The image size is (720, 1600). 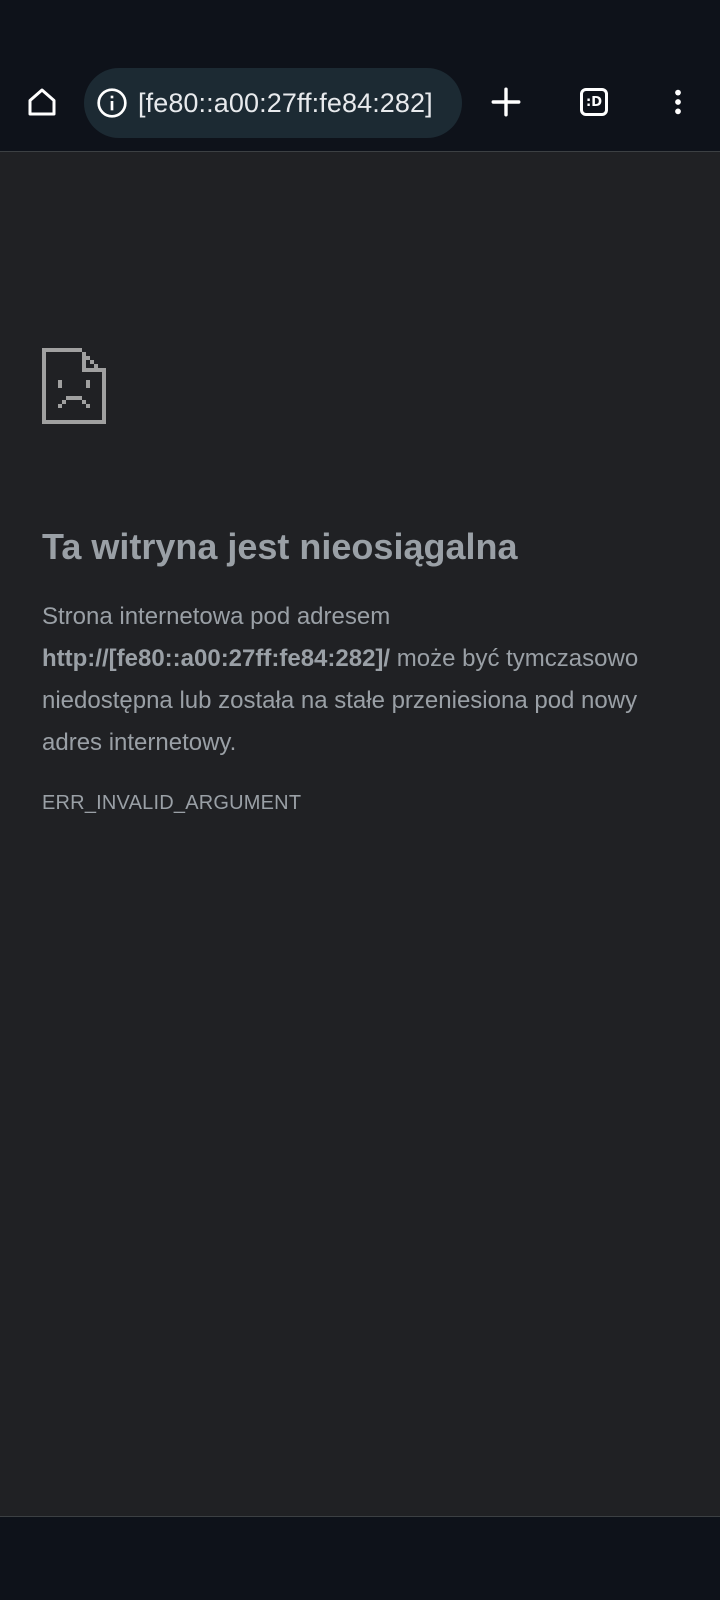 I want to click on more-menu-button, so click(x=678, y=102).